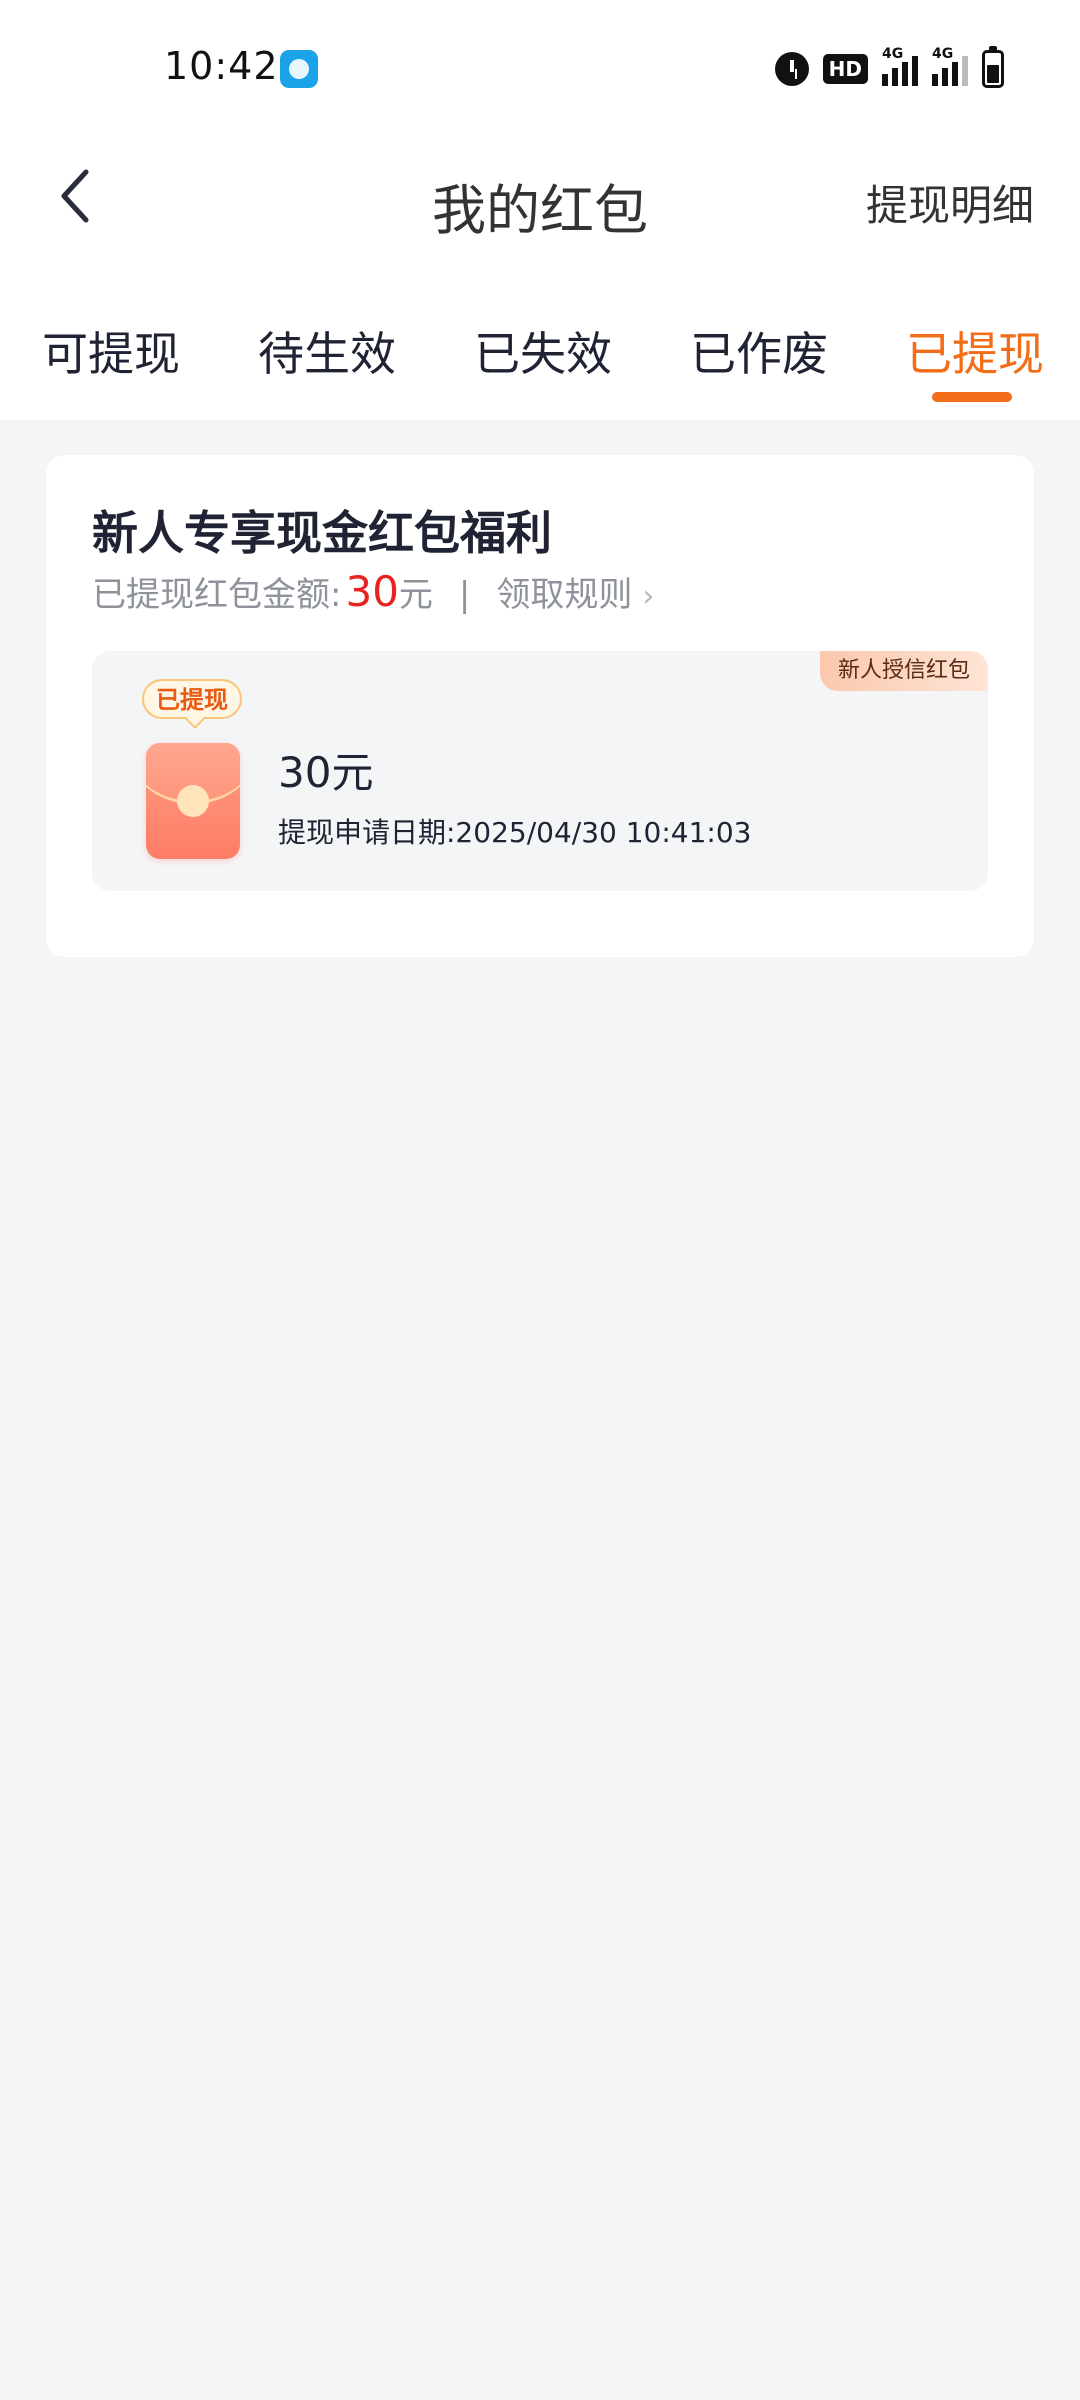 This screenshot has height=2400, width=1080. What do you see at coordinates (791, 69) in the screenshot?
I see `alarm-icon` at bounding box center [791, 69].